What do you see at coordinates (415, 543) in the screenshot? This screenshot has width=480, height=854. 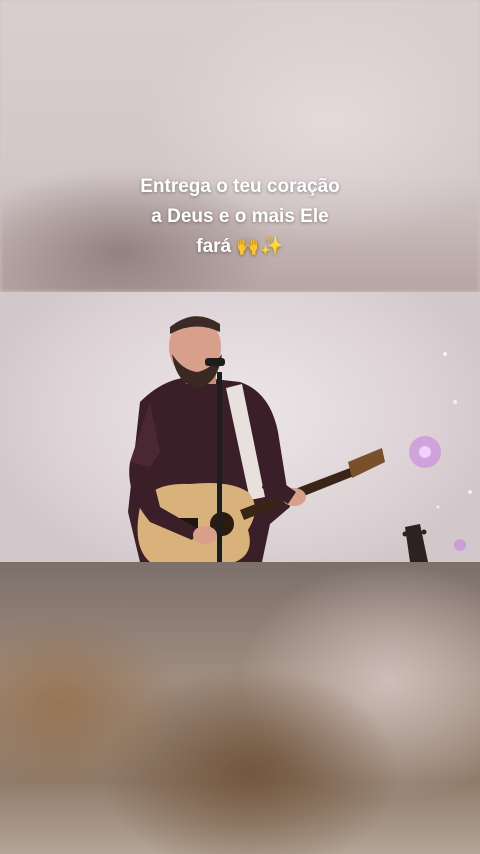 I see `second-guitar-headstock` at bounding box center [415, 543].